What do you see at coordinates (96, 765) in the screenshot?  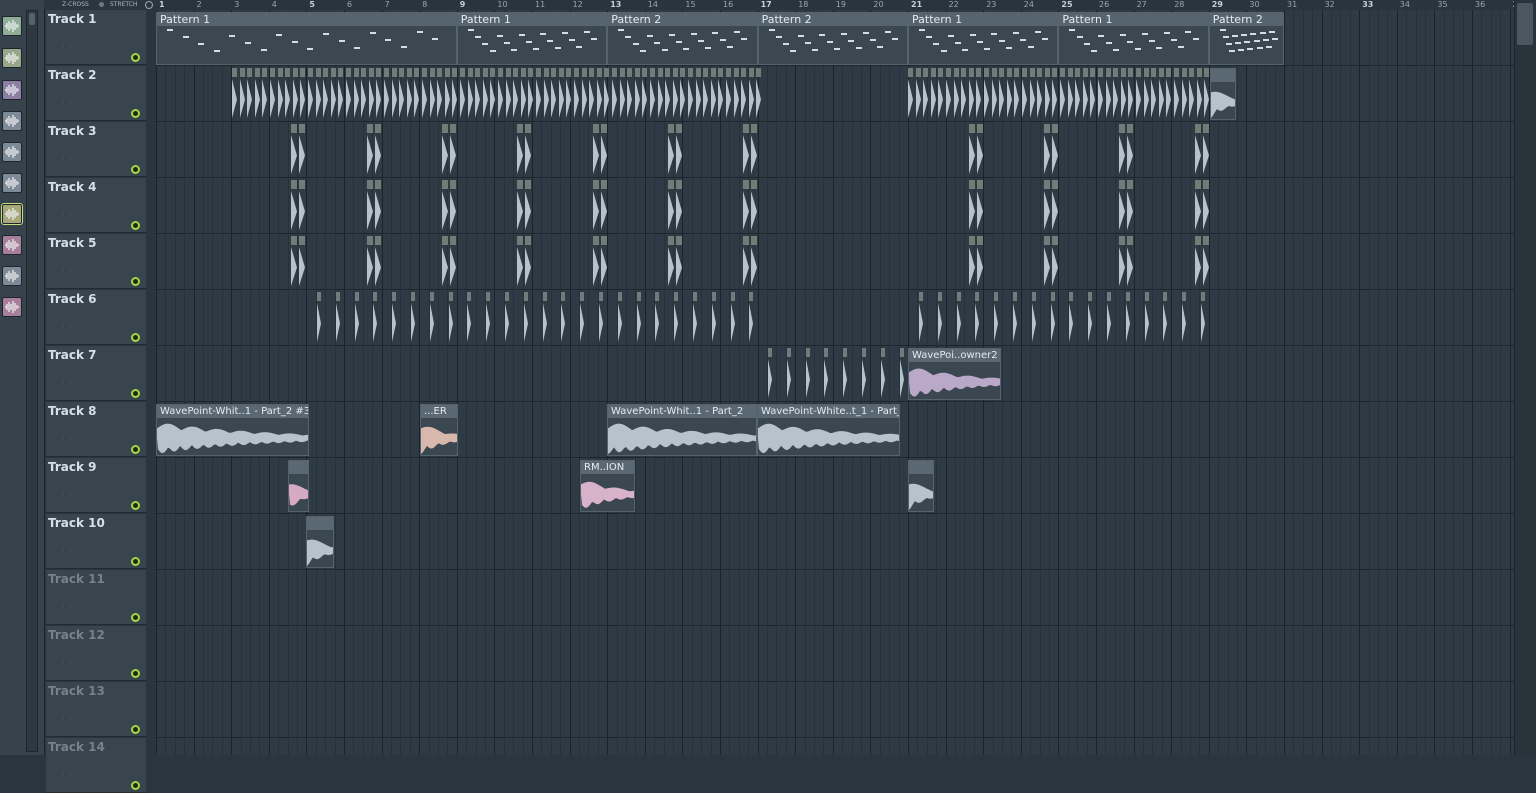 I see `track-header: Track 14 . . .` at bounding box center [96, 765].